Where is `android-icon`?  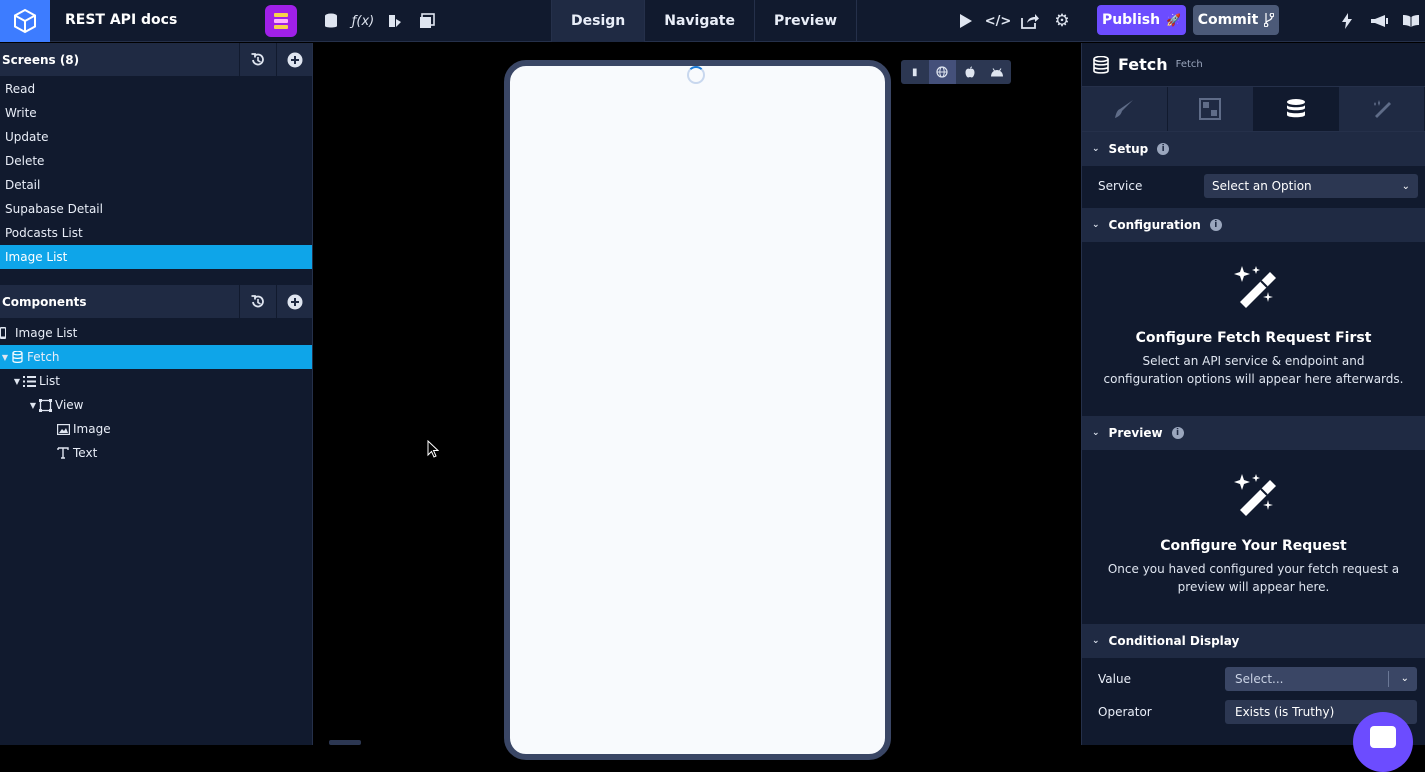 android-icon is located at coordinates (998, 72).